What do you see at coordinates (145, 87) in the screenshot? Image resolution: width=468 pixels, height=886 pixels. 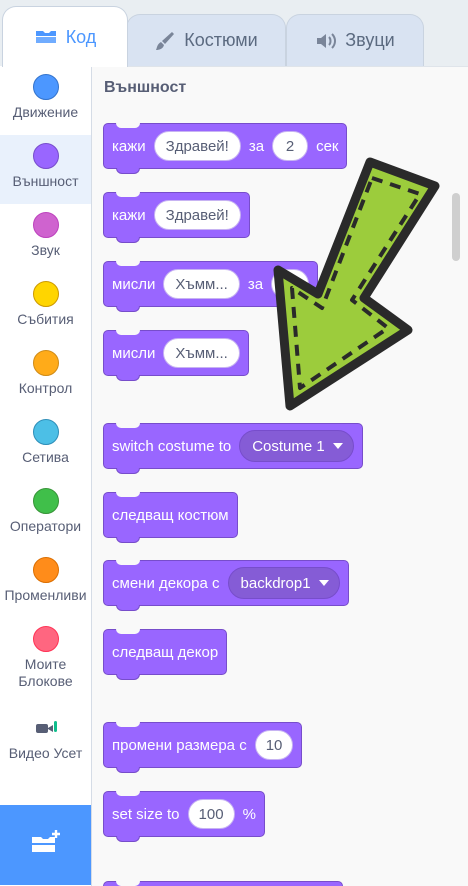 I see `section-title: Външност` at bounding box center [145, 87].